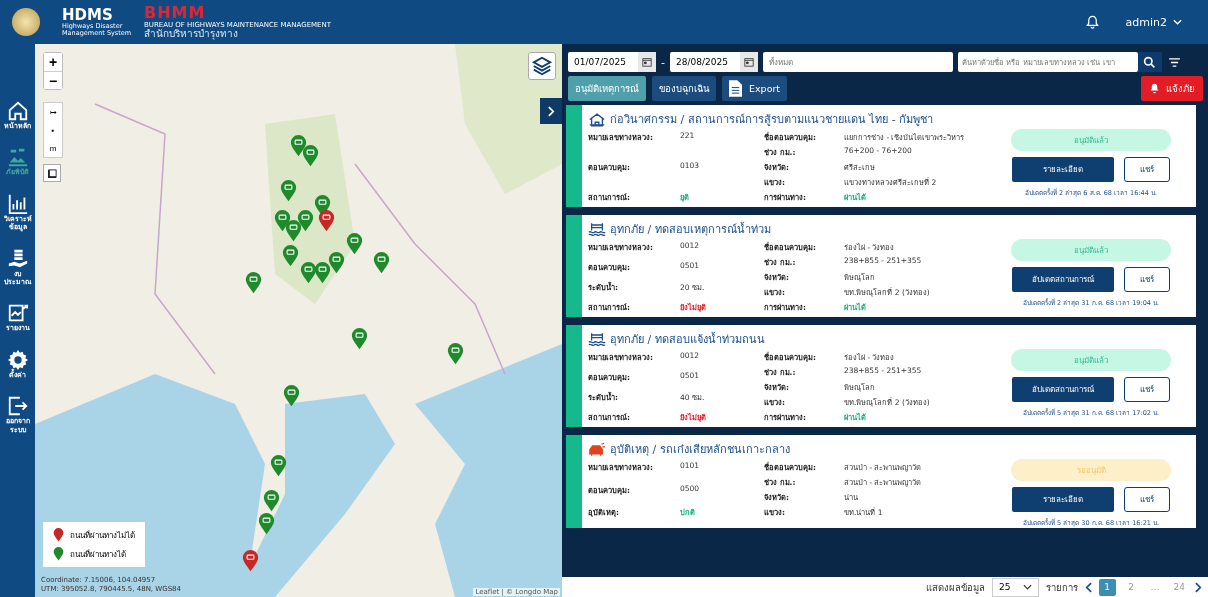 The width and height of the screenshot is (1208, 597). What do you see at coordinates (191, 34) in the screenshot?
I see `agency-name: สำนักบริหารบำรุงทาง` at bounding box center [191, 34].